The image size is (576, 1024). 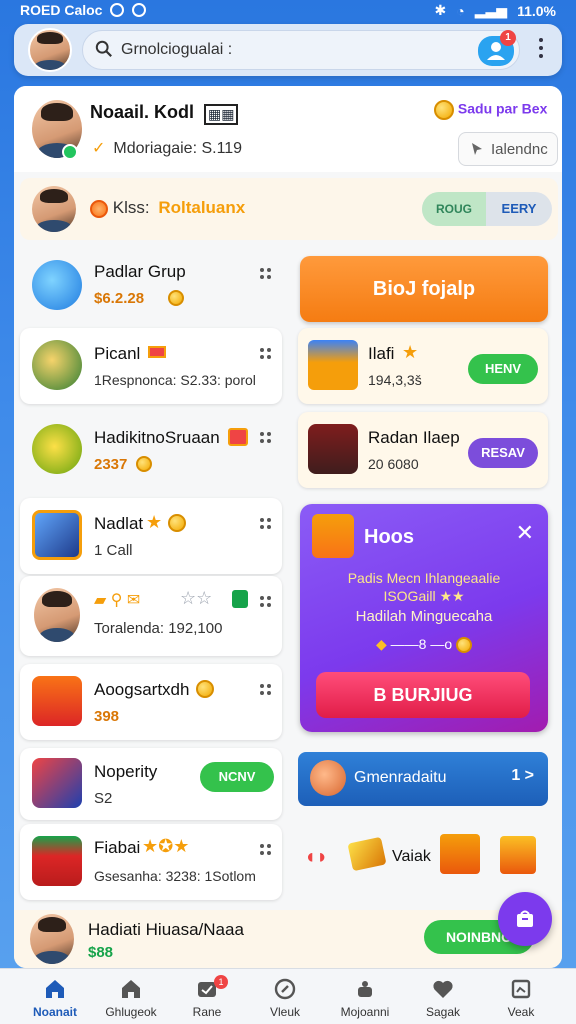 I want to click on promo-line: ISOGaill ★★, so click(x=424, y=596).